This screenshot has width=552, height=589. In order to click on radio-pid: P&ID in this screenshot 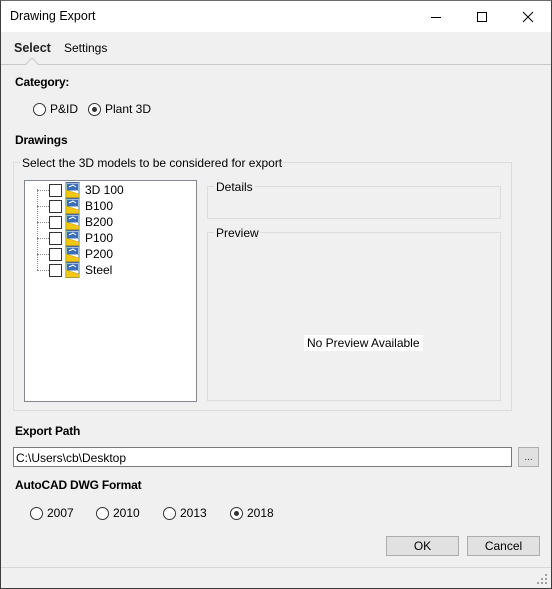, I will do `click(55, 109)`.